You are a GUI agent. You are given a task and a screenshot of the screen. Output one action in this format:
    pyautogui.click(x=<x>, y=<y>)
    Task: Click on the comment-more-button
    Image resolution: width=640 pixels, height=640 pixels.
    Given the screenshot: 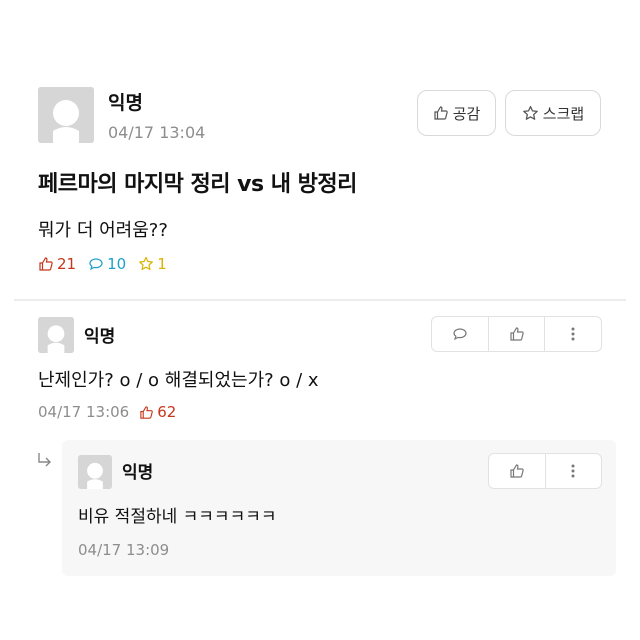 What is the action you would take?
    pyautogui.click(x=572, y=334)
    